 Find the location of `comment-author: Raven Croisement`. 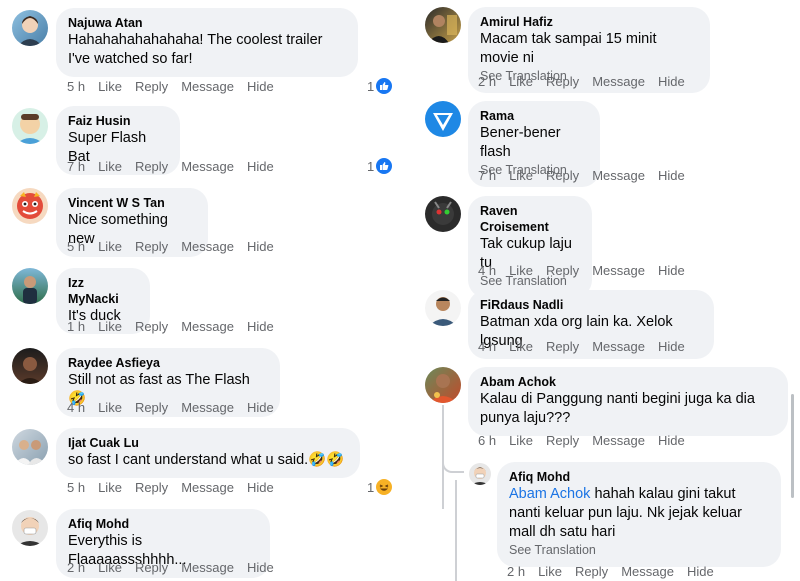

comment-author: Raven Croisement is located at coordinates (530, 219).